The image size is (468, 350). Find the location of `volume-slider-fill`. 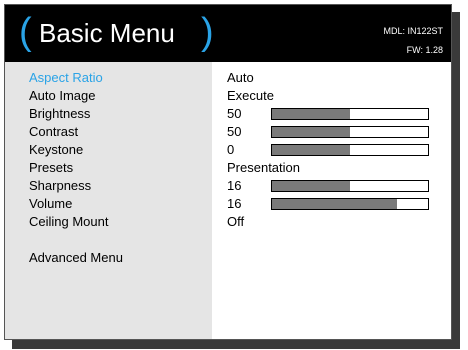

volume-slider-fill is located at coordinates (334, 204).